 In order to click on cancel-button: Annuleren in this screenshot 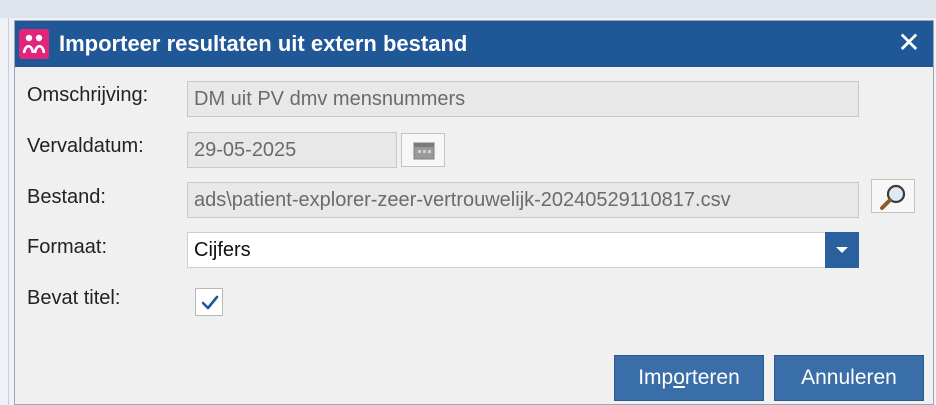, I will do `click(849, 378)`.